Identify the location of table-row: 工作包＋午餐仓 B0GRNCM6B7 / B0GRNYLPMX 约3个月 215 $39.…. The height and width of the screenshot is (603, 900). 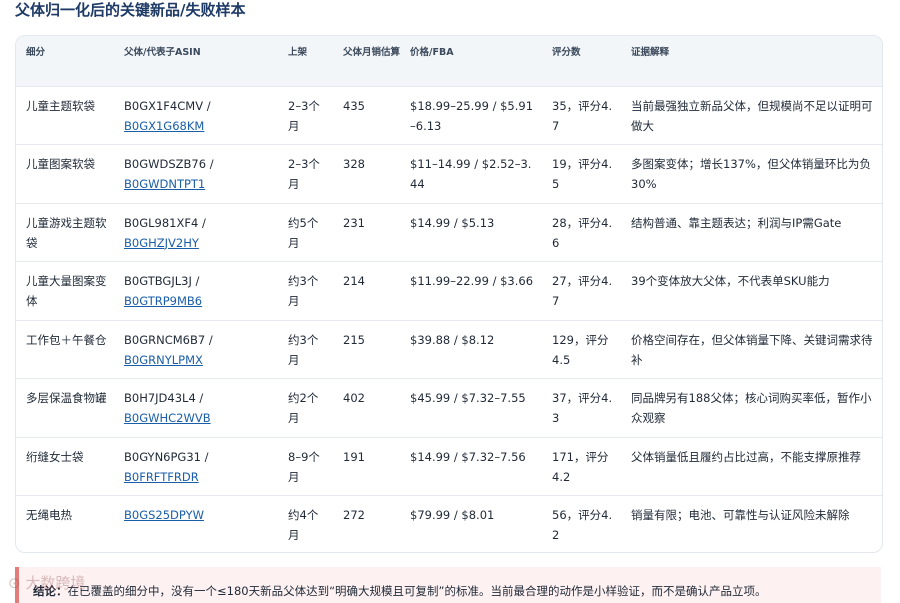
(449, 349).